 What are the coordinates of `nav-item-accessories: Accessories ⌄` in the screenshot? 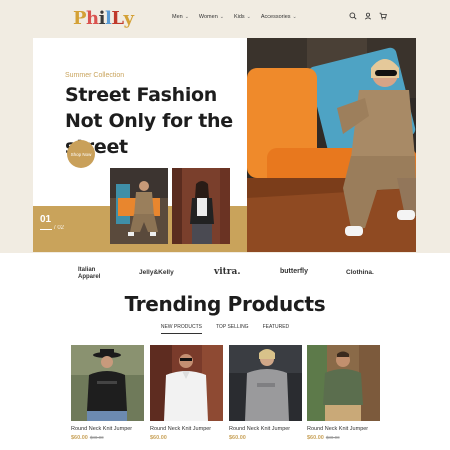 It's located at (279, 17).